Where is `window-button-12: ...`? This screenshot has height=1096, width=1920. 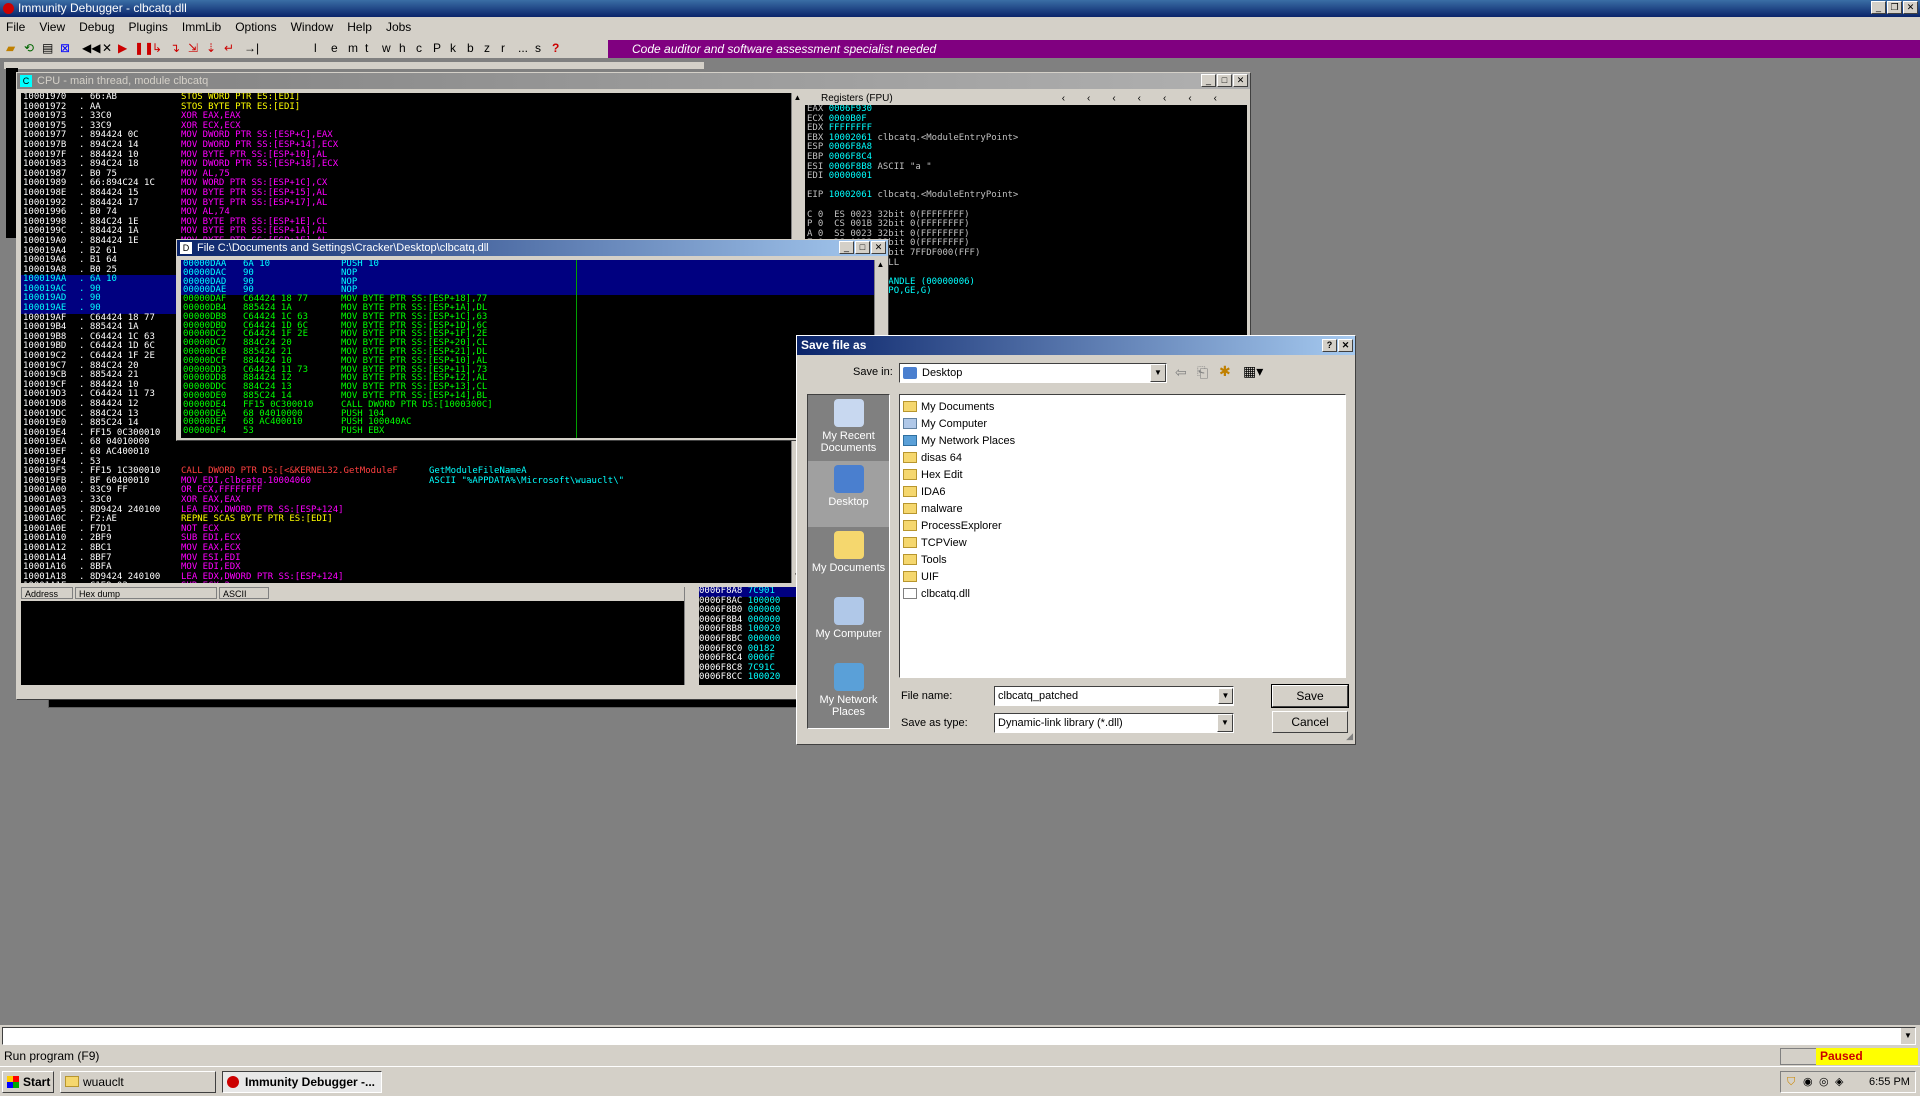
window-button-12: ... is located at coordinates (523, 48).